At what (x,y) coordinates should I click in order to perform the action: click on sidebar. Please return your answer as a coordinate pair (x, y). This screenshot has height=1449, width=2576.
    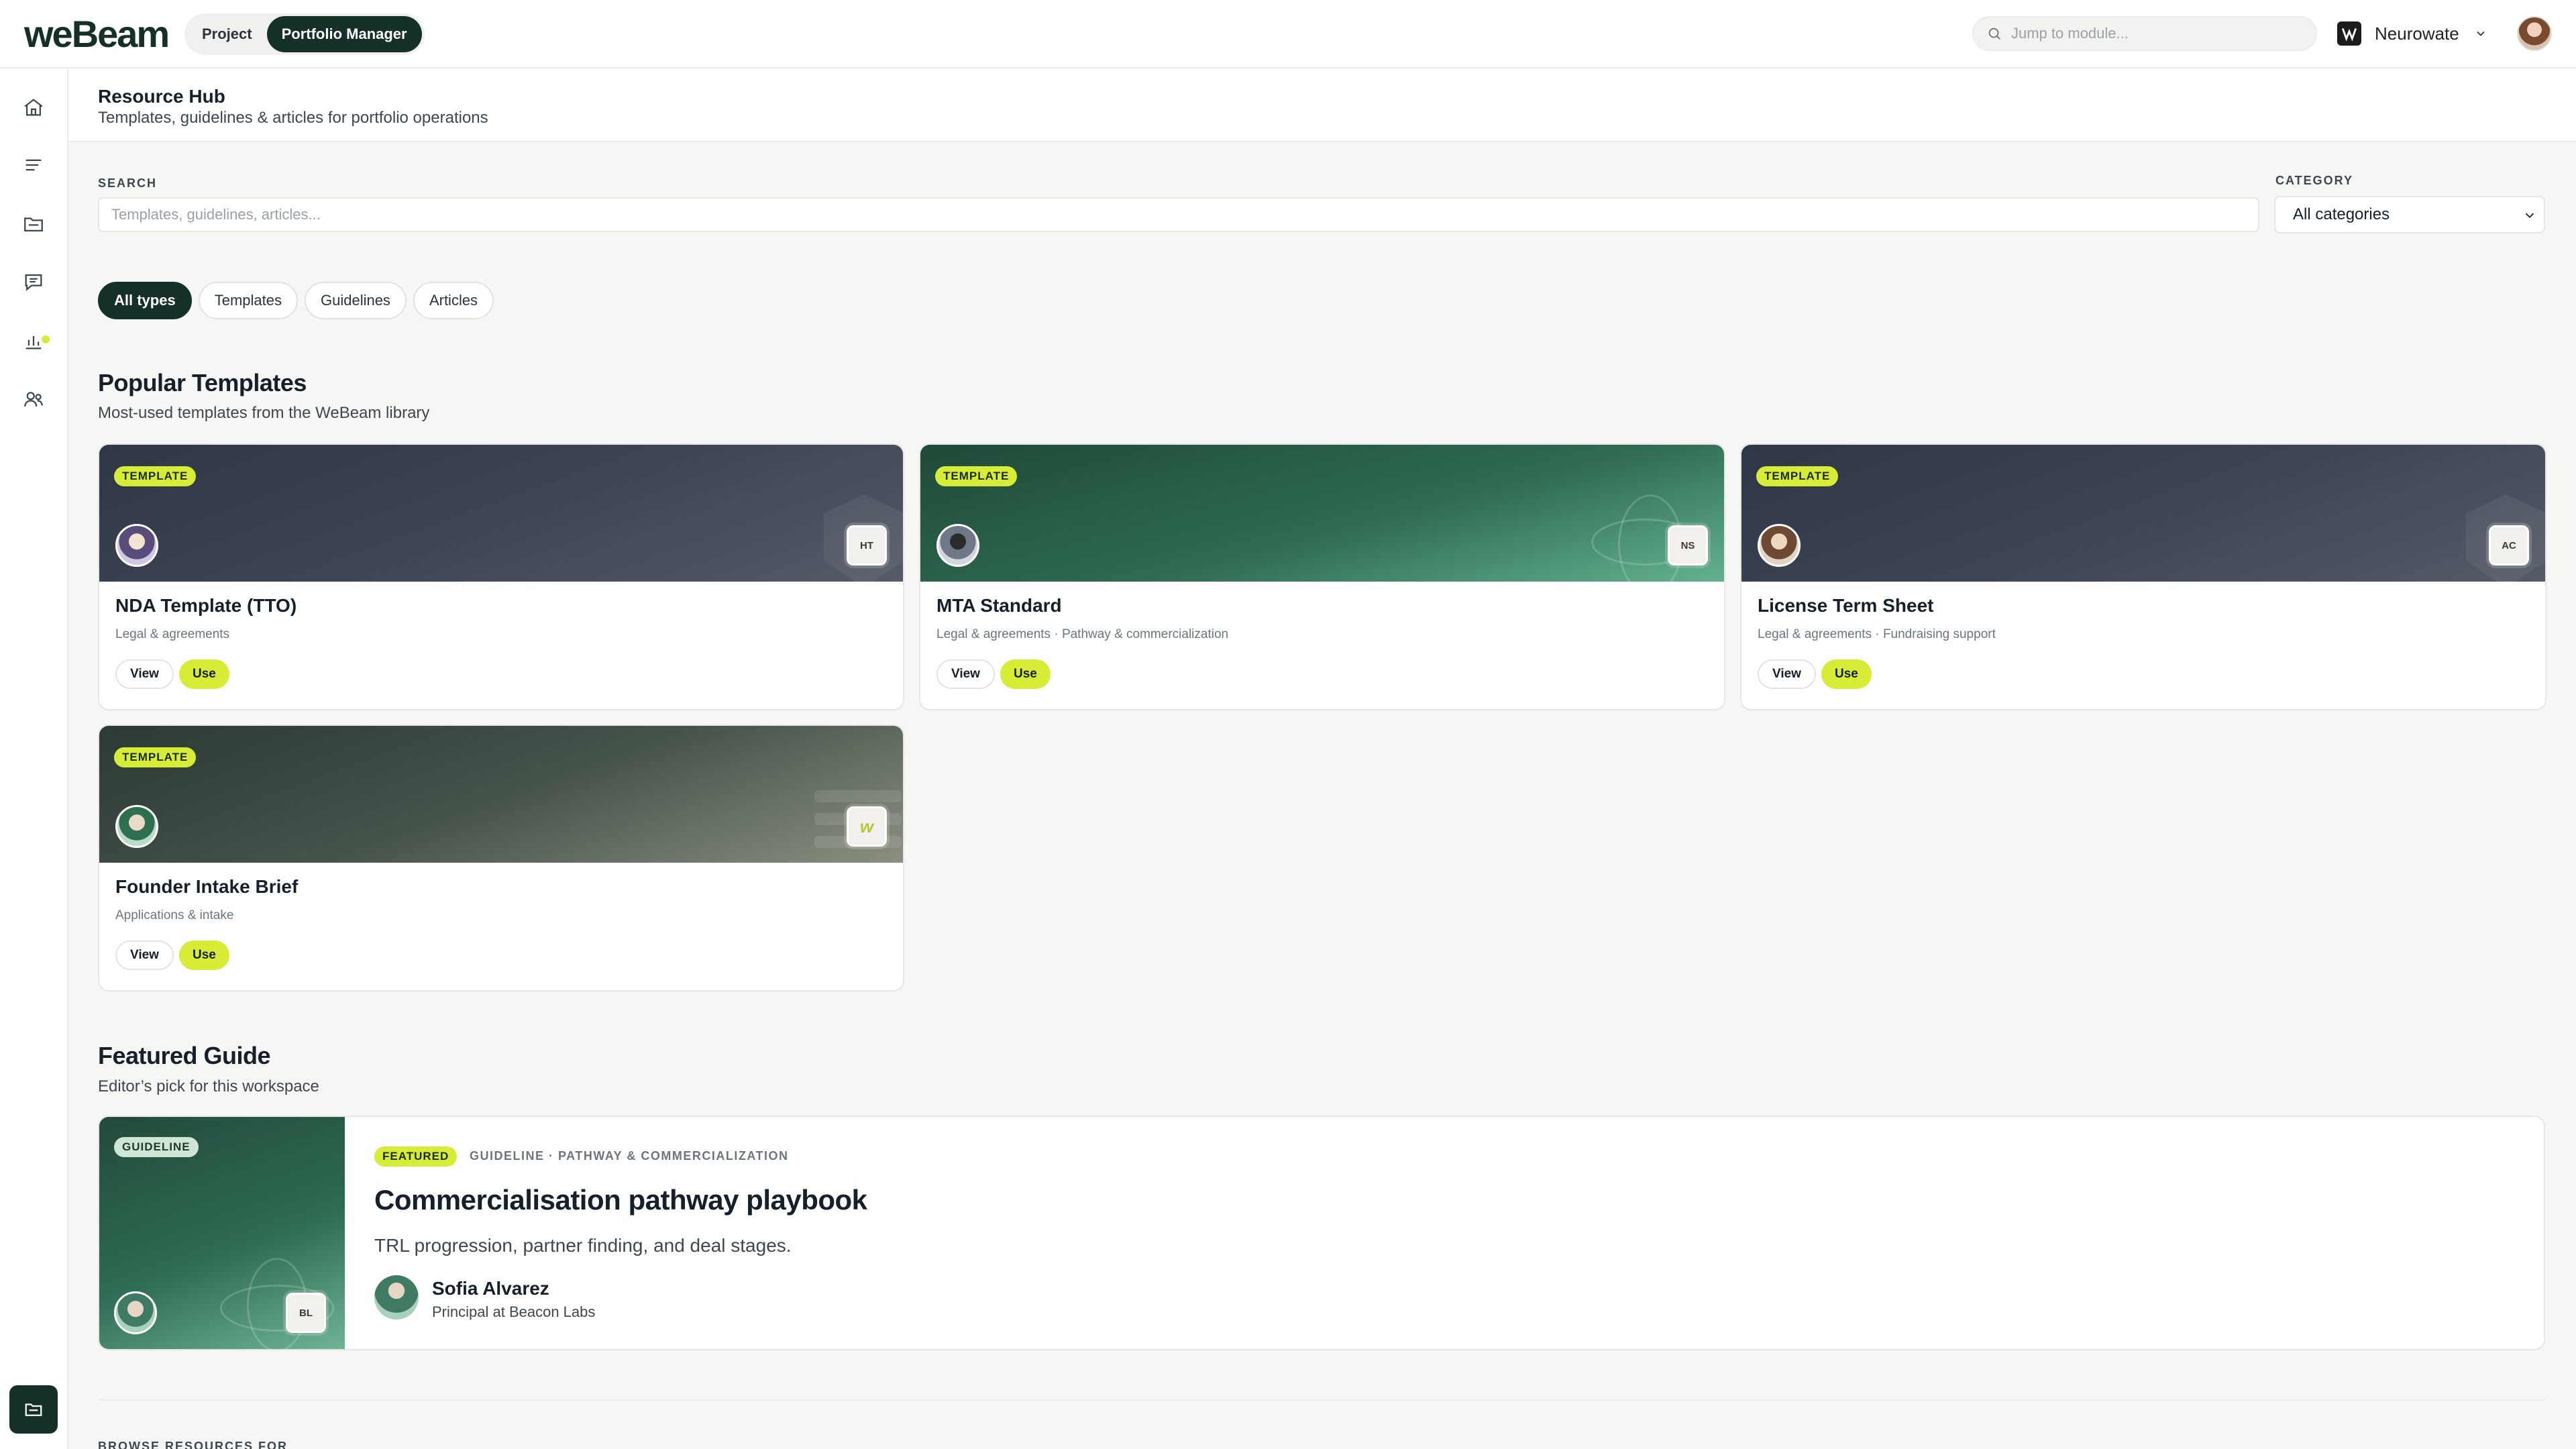
    Looking at the image, I should click on (34, 758).